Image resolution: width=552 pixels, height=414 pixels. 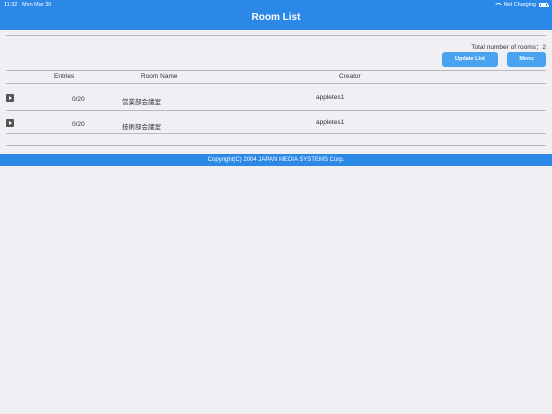 I want to click on menu-button: Menu, so click(x=526, y=59).